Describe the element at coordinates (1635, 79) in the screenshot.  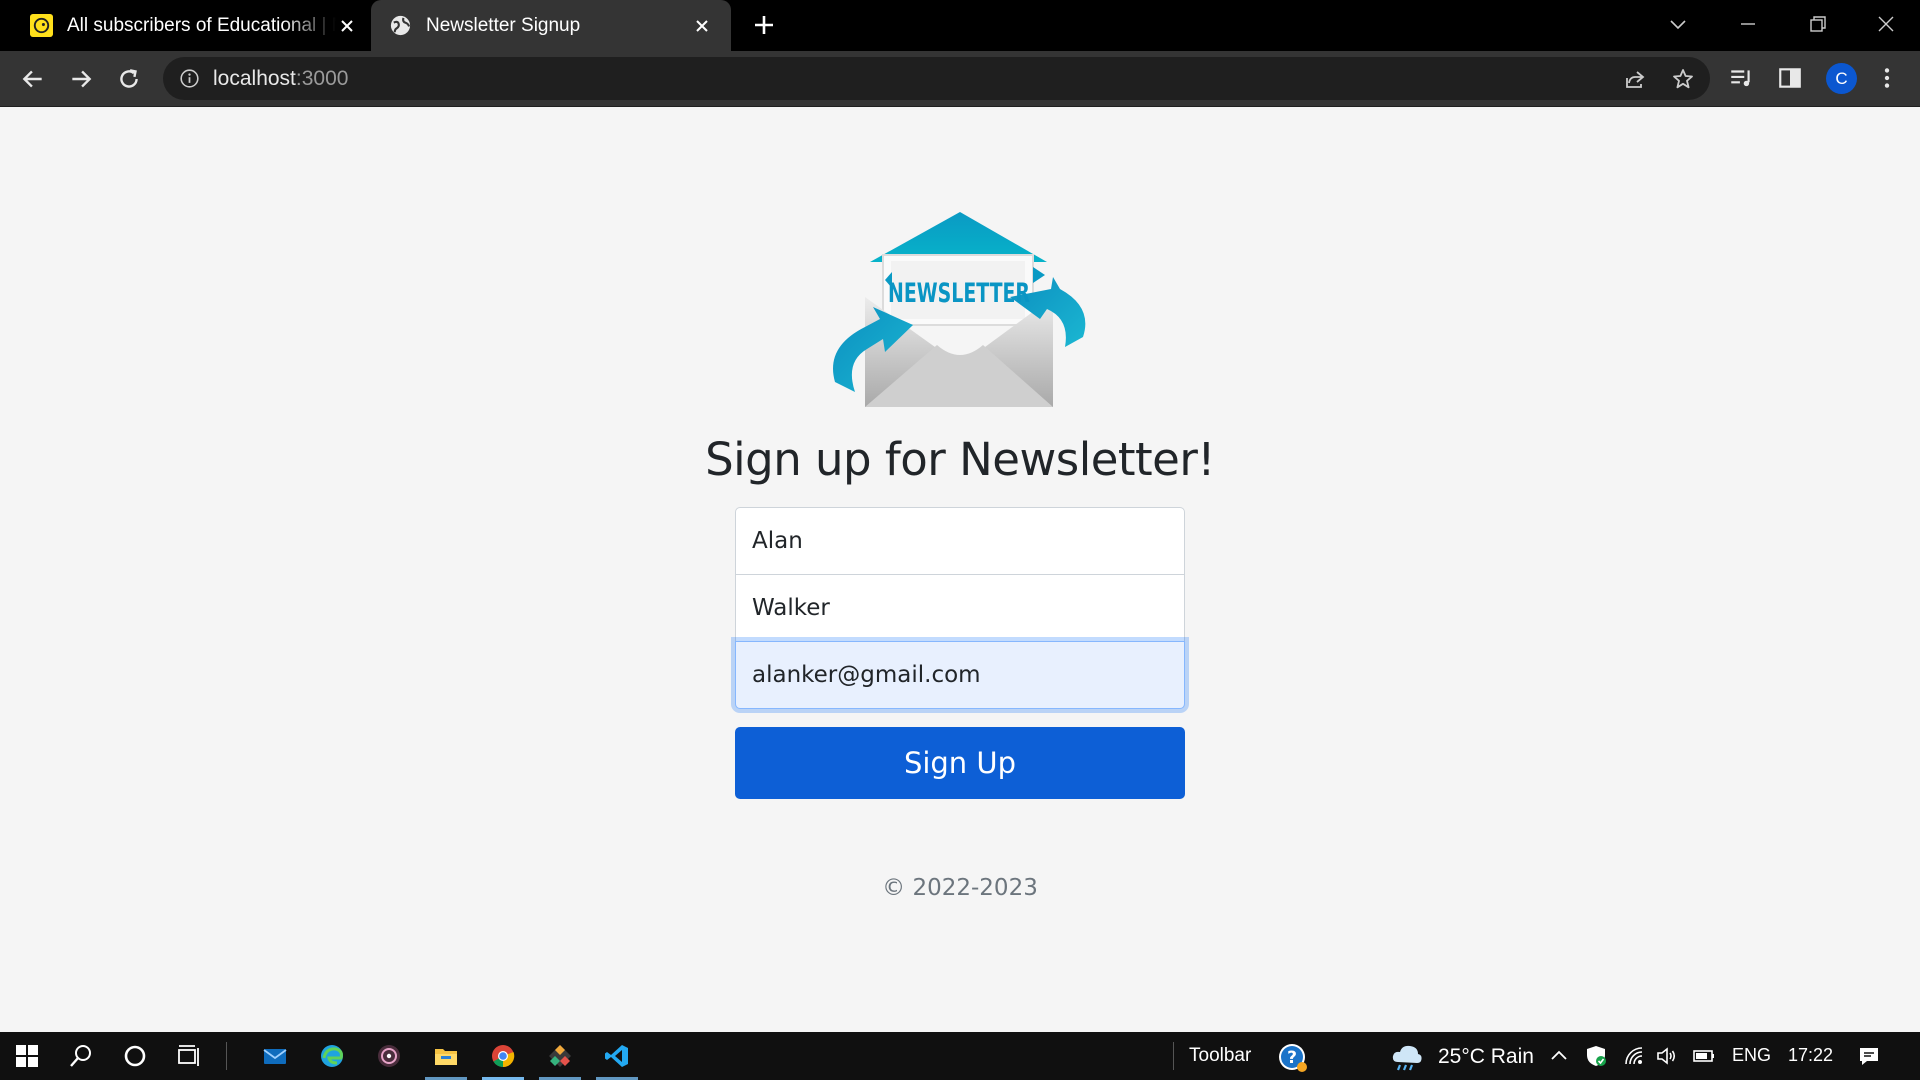
I see `share-icon` at that location.